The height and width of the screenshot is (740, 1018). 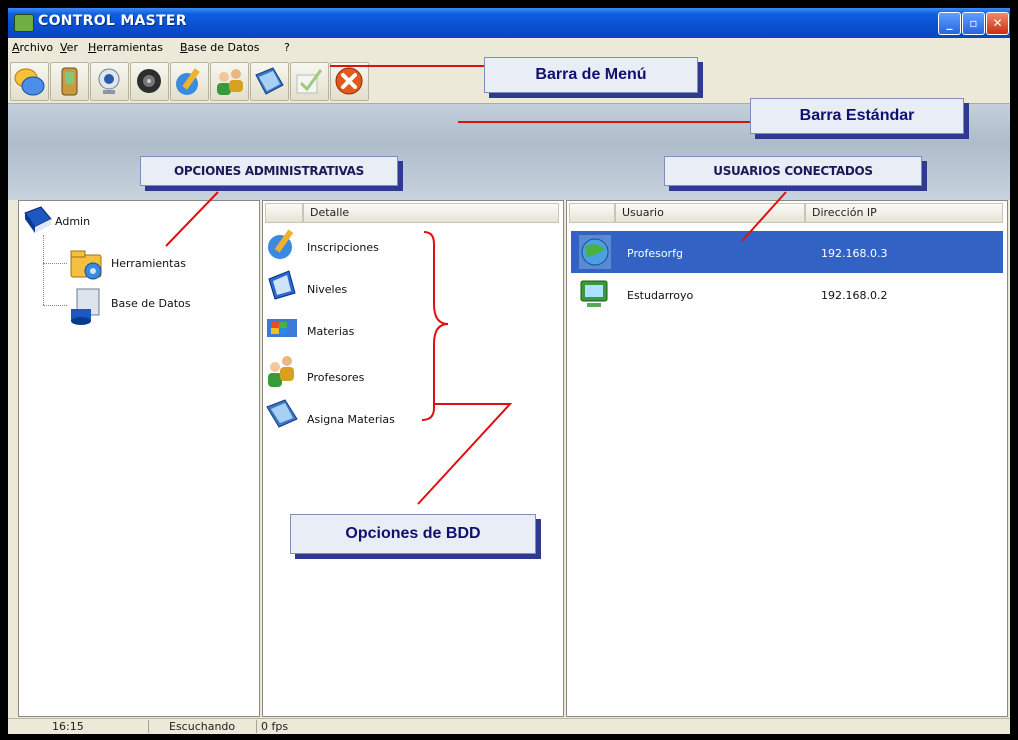 I want to click on brace-annotation, so click(x=435, y=326).